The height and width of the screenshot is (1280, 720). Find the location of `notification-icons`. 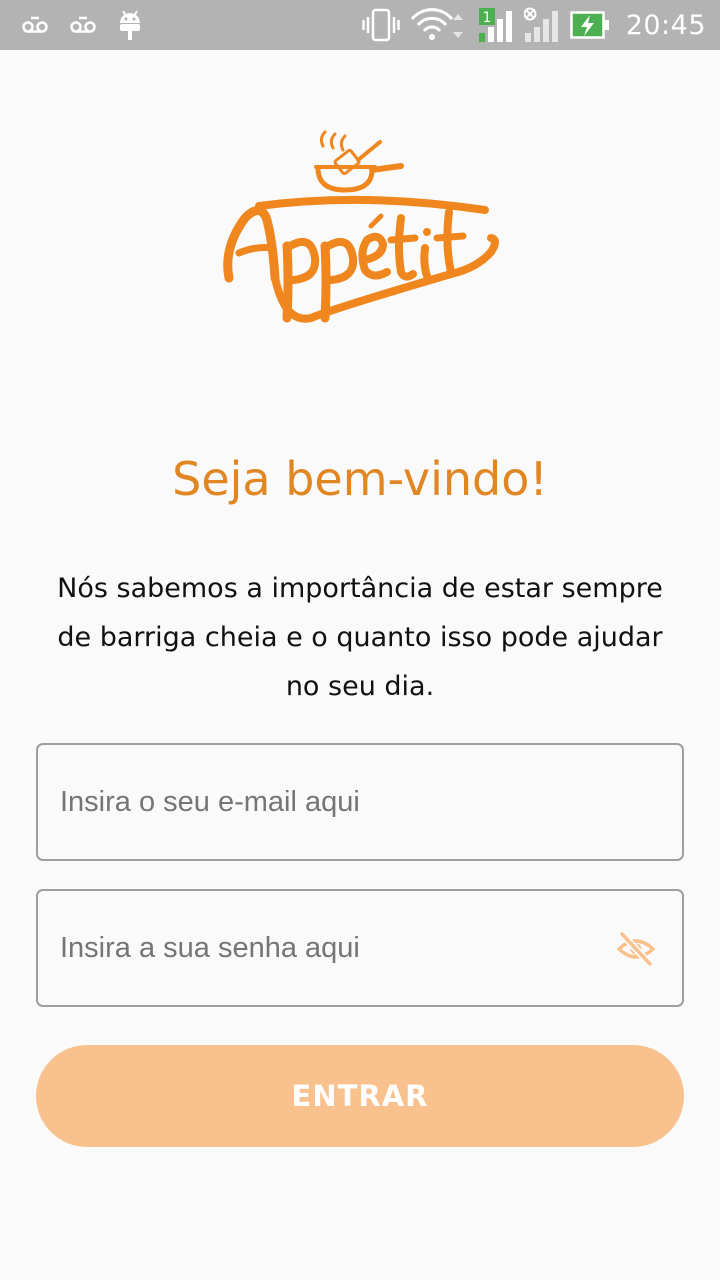

notification-icons is located at coordinates (82, 25).